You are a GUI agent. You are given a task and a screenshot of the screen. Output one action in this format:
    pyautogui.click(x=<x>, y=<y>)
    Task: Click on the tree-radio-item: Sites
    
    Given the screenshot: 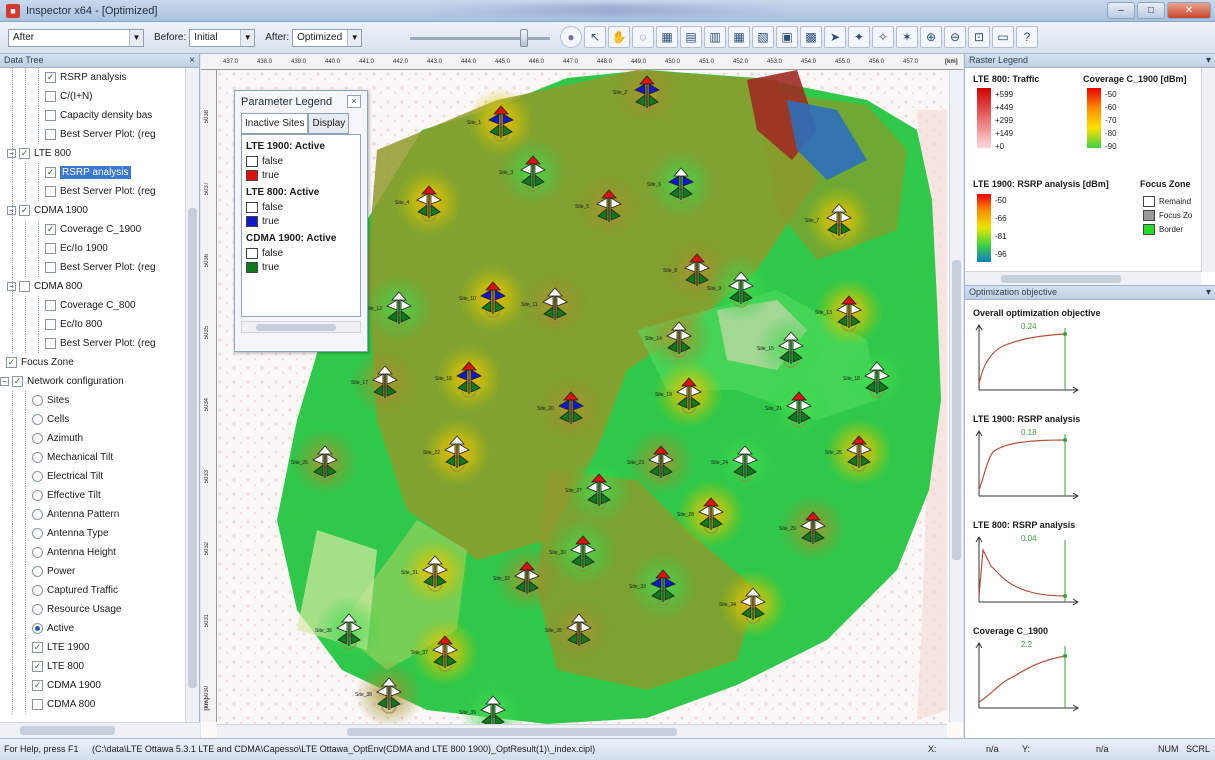 What is the action you would take?
    pyautogui.click(x=93, y=400)
    